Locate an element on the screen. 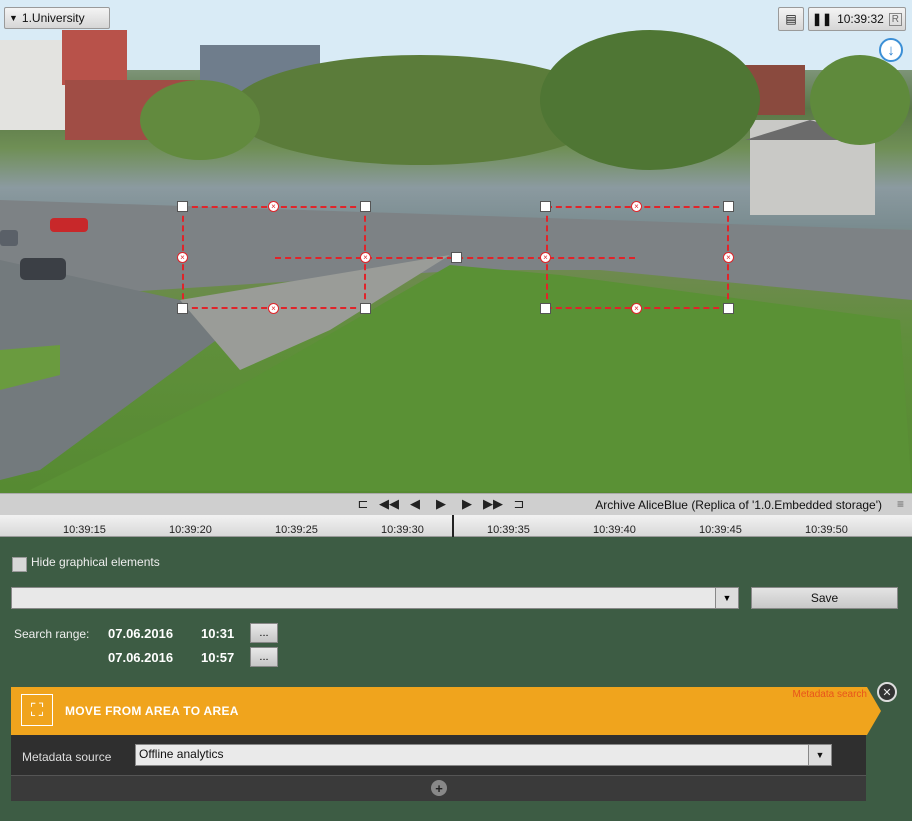 The width and height of the screenshot is (912, 821). go-to-start-button: ⊏ is located at coordinates (363, 504).